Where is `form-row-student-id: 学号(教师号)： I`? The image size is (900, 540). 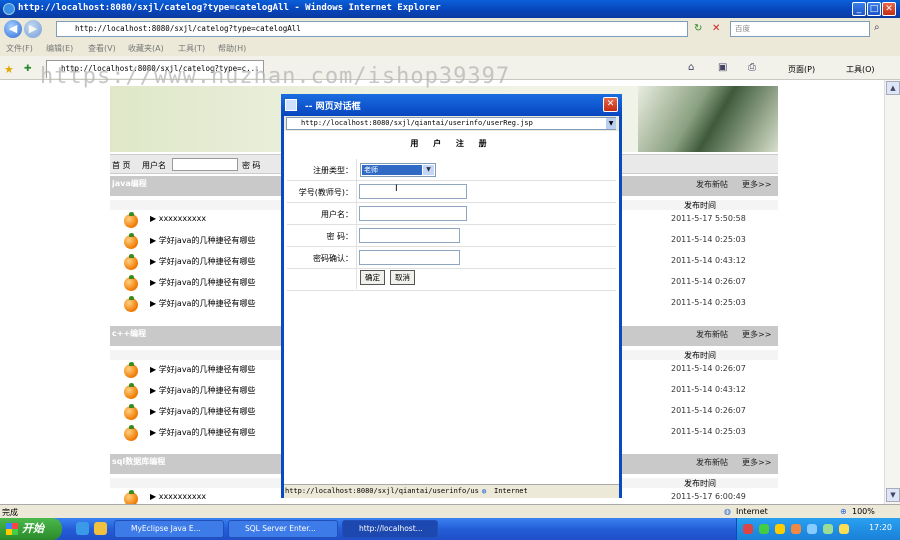
form-row-student-id: 学号(教师号)： I is located at coordinates (451, 192).